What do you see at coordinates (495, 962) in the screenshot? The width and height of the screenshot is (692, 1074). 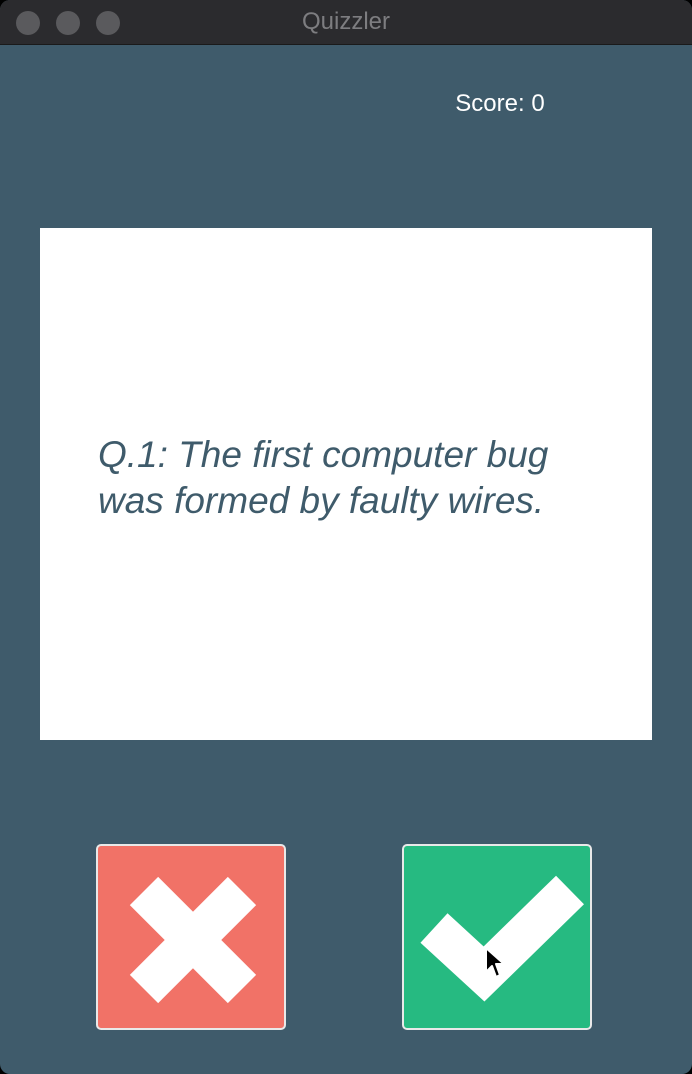 I see `mouse-cursor-icon` at bounding box center [495, 962].